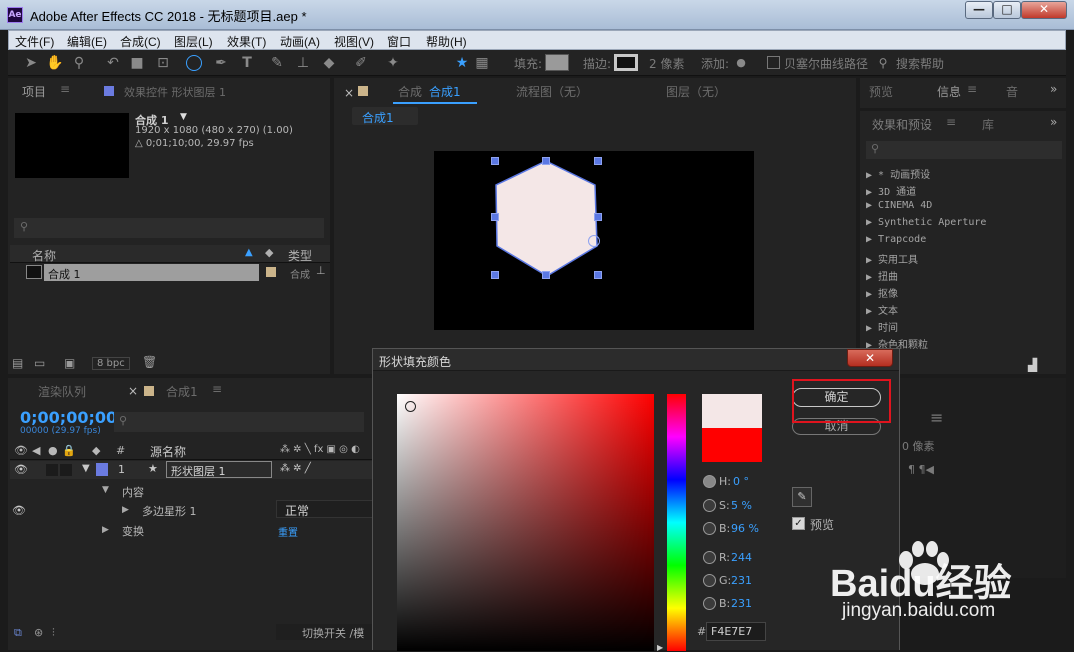 The image size is (1074, 652). What do you see at coordinates (249, 252) in the screenshot?
I see `sort-ascending-icon: ▲` at bounding box center [249, 252].